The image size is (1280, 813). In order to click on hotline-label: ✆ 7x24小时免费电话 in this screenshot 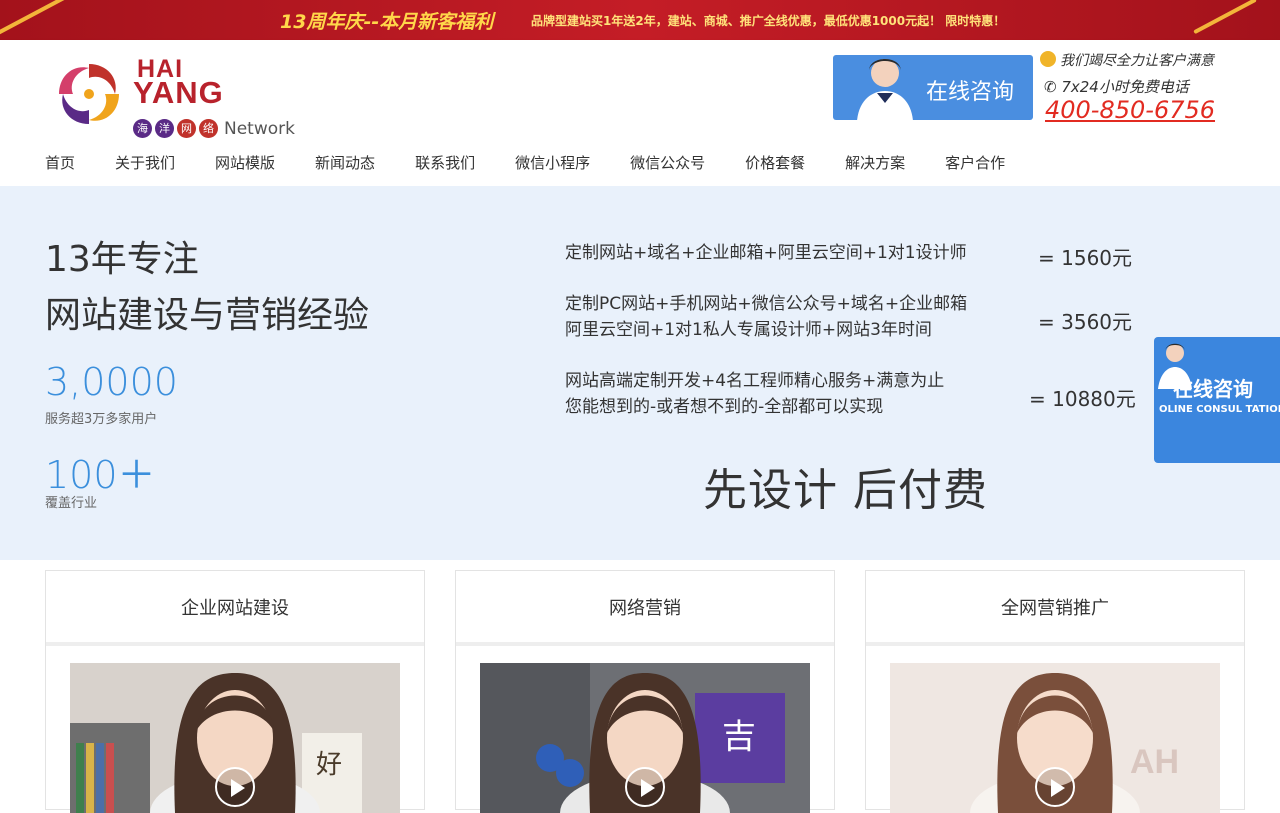, I will do `click(1116, 87)`.